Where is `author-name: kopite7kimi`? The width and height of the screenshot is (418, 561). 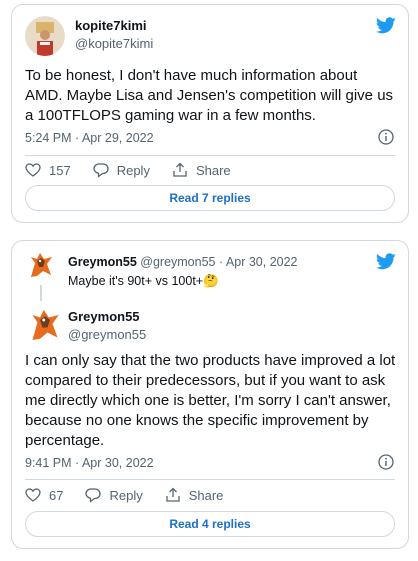
author-name: kopite7kimi is located at coordinates (111, 25).